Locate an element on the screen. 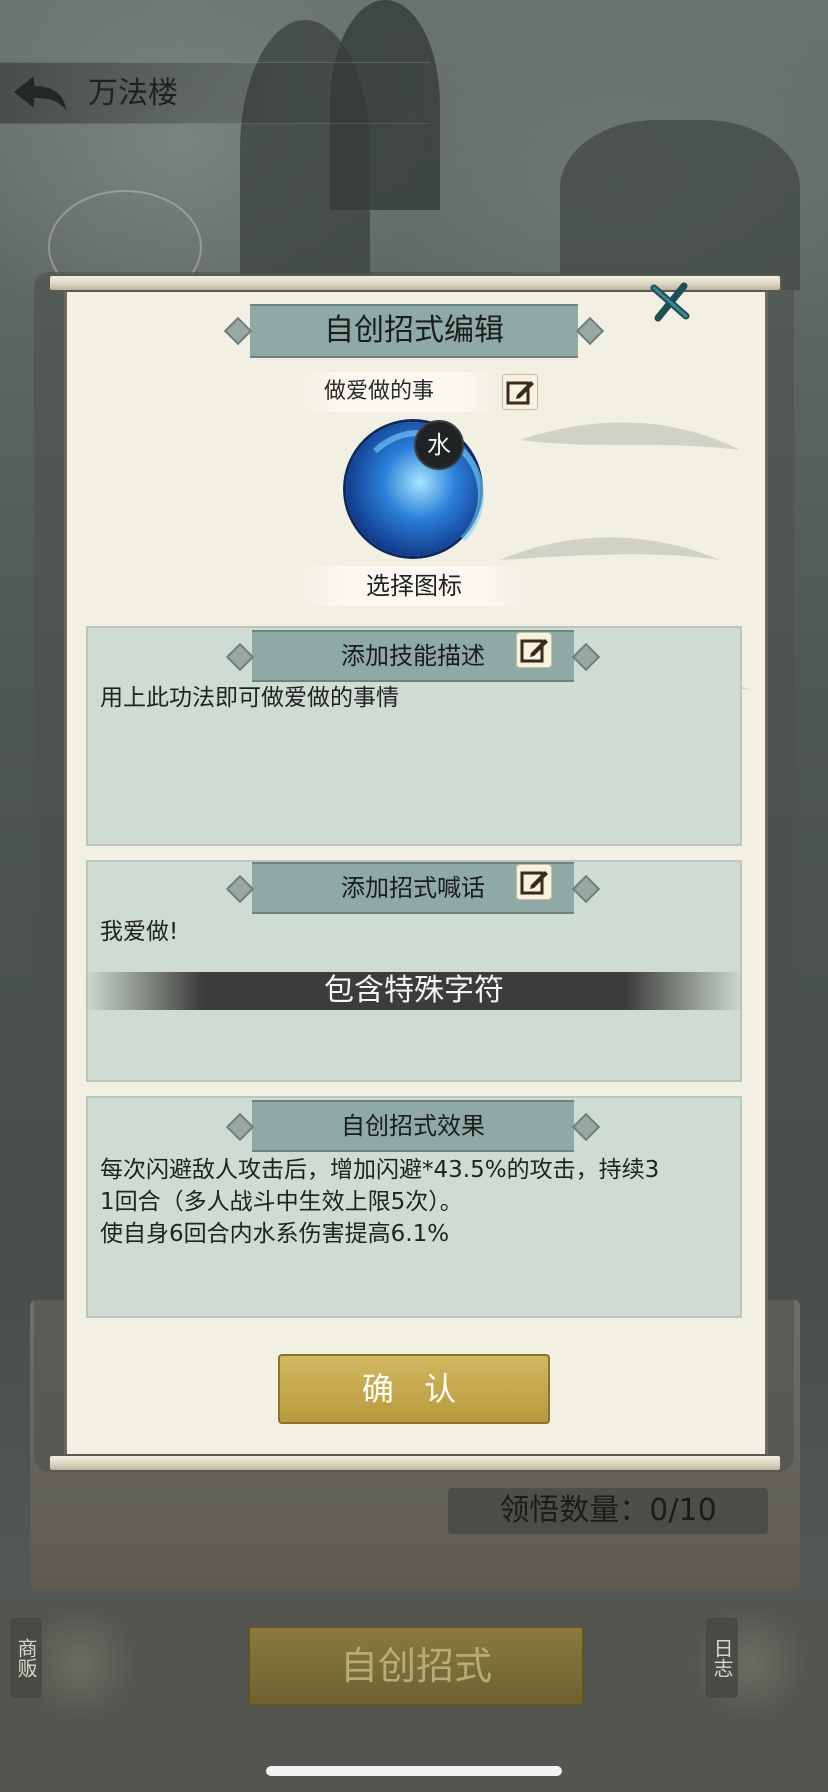 The image size is (828, 1792). close-button is located at coordinates (670, 302).